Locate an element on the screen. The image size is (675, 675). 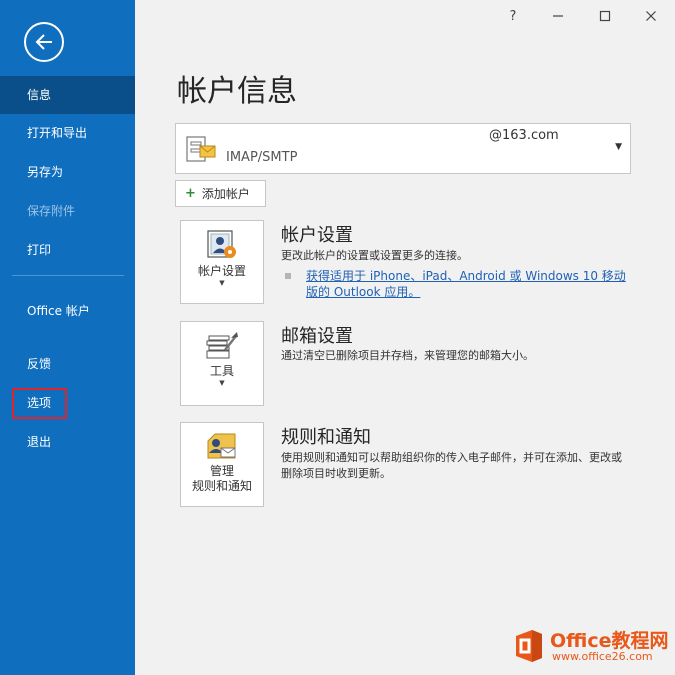
tile-label: 工具 is located at coordinates (221, 371).